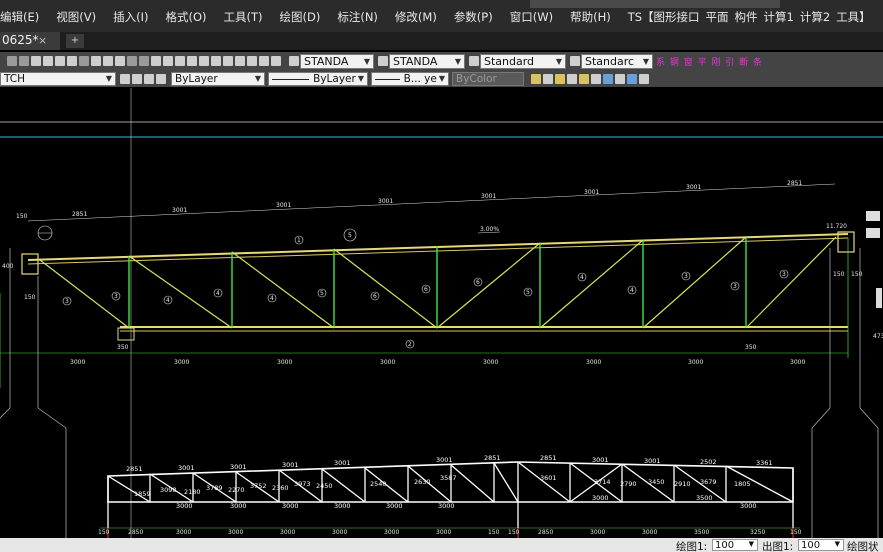 The image size is (883, 552). Describe the element at coordinates (58, 78) in the screenshot. I see `layer-select: TCH ▼` at that location.